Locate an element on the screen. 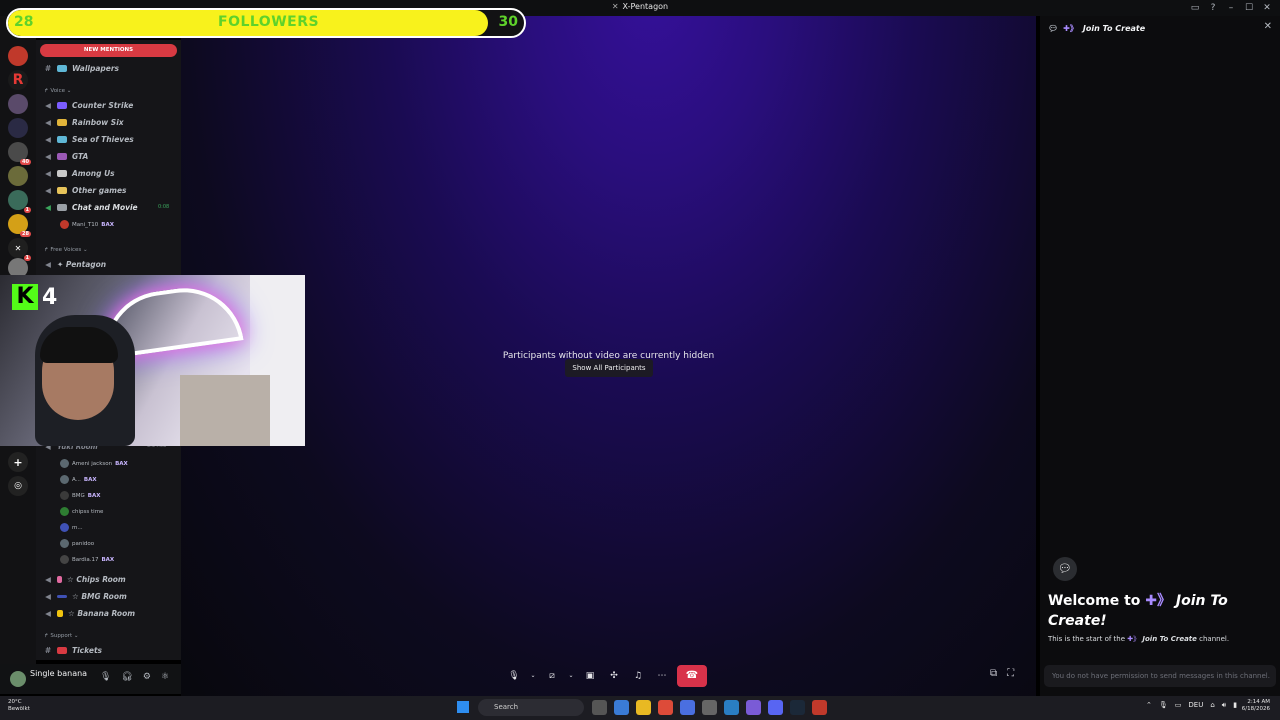 This screenshot has width=1280, height=720. taskbar-search: Search is located at coordinates (531, 707).